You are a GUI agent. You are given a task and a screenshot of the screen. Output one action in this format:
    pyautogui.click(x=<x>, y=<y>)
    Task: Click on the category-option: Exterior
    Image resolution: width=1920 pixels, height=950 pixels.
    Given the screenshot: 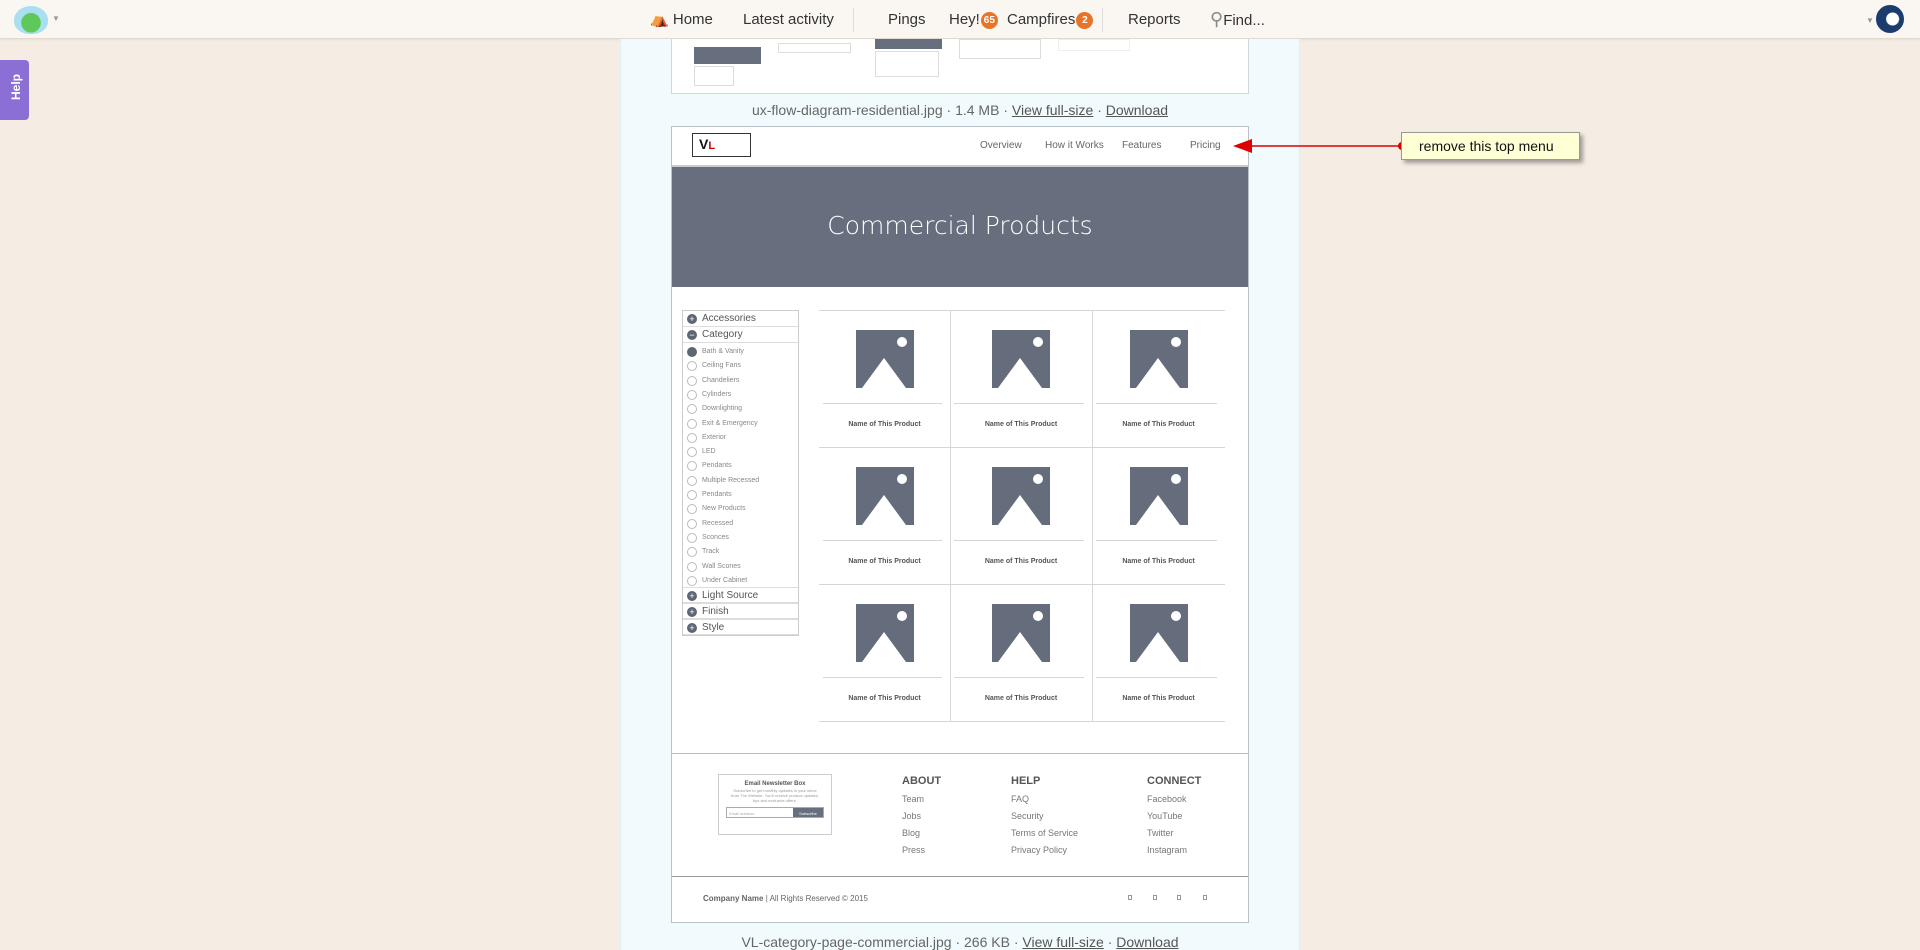 What is the action you would take?
    pyautogui.click(x=704, y=439)
    